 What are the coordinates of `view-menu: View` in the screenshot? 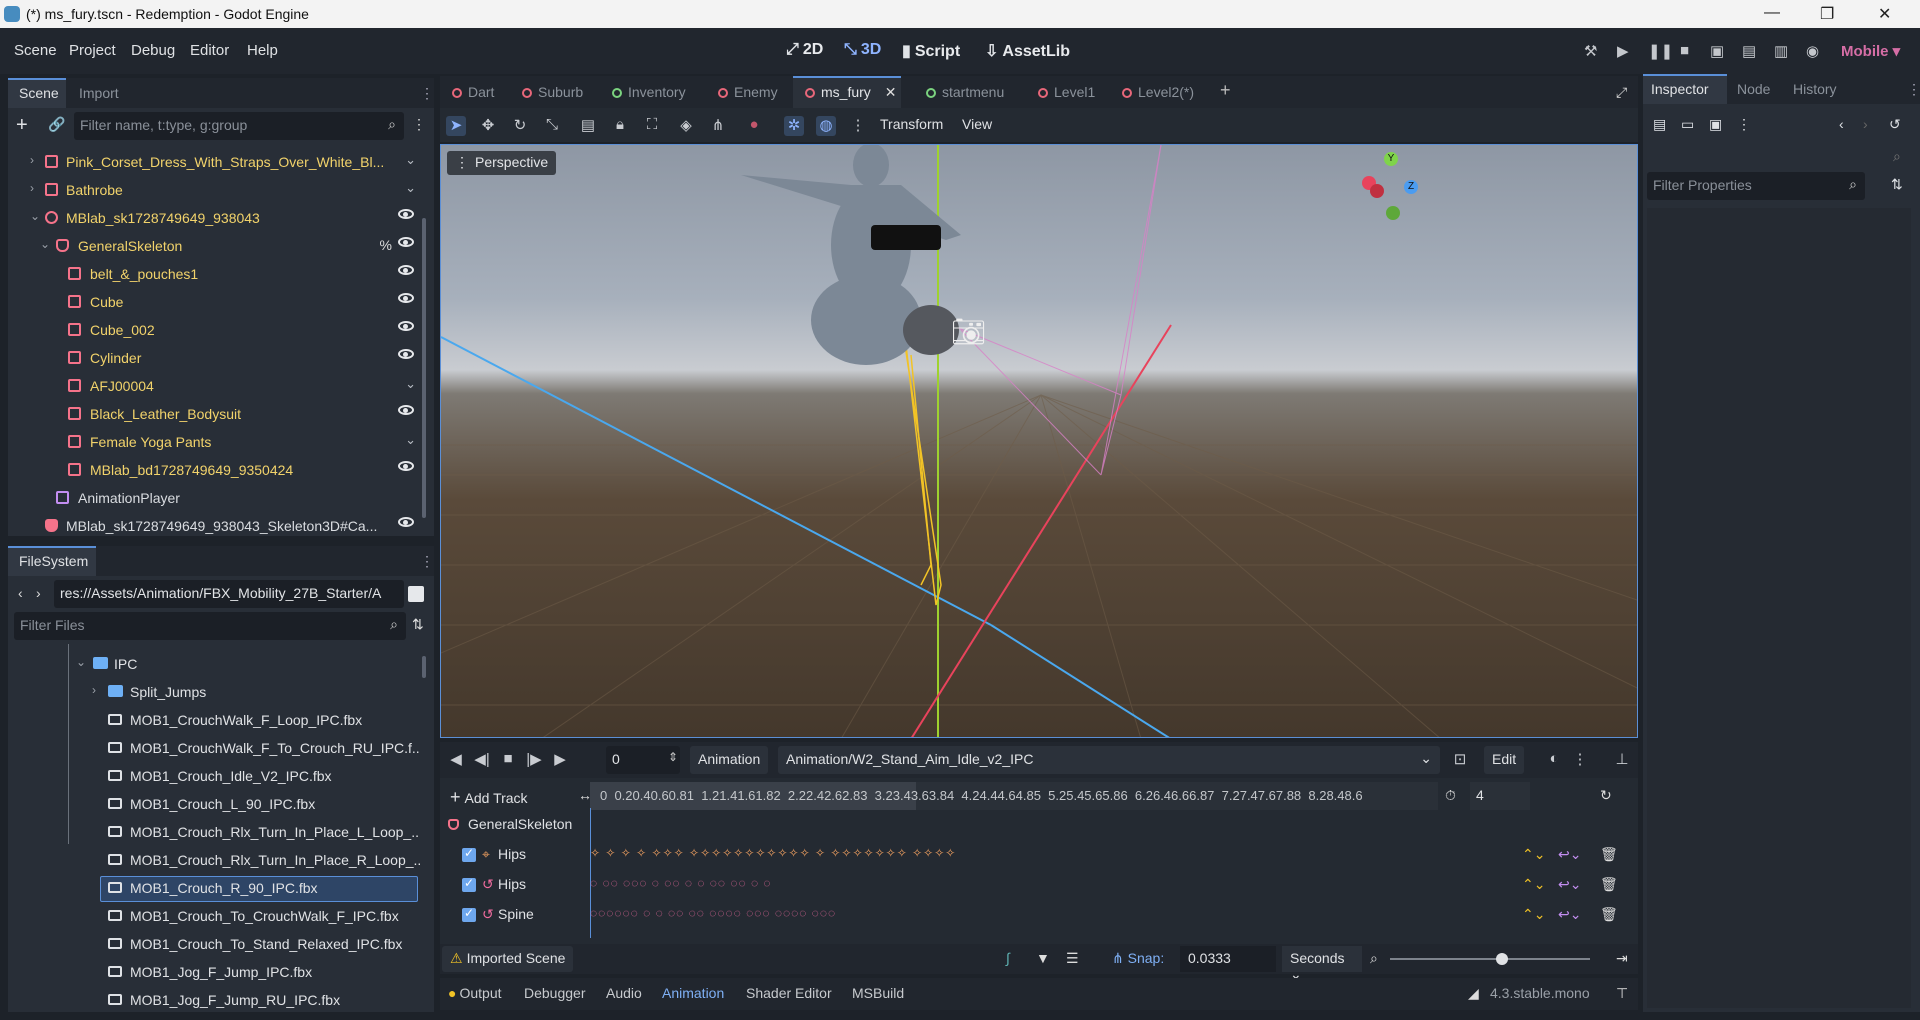 It's located at (977, 124).